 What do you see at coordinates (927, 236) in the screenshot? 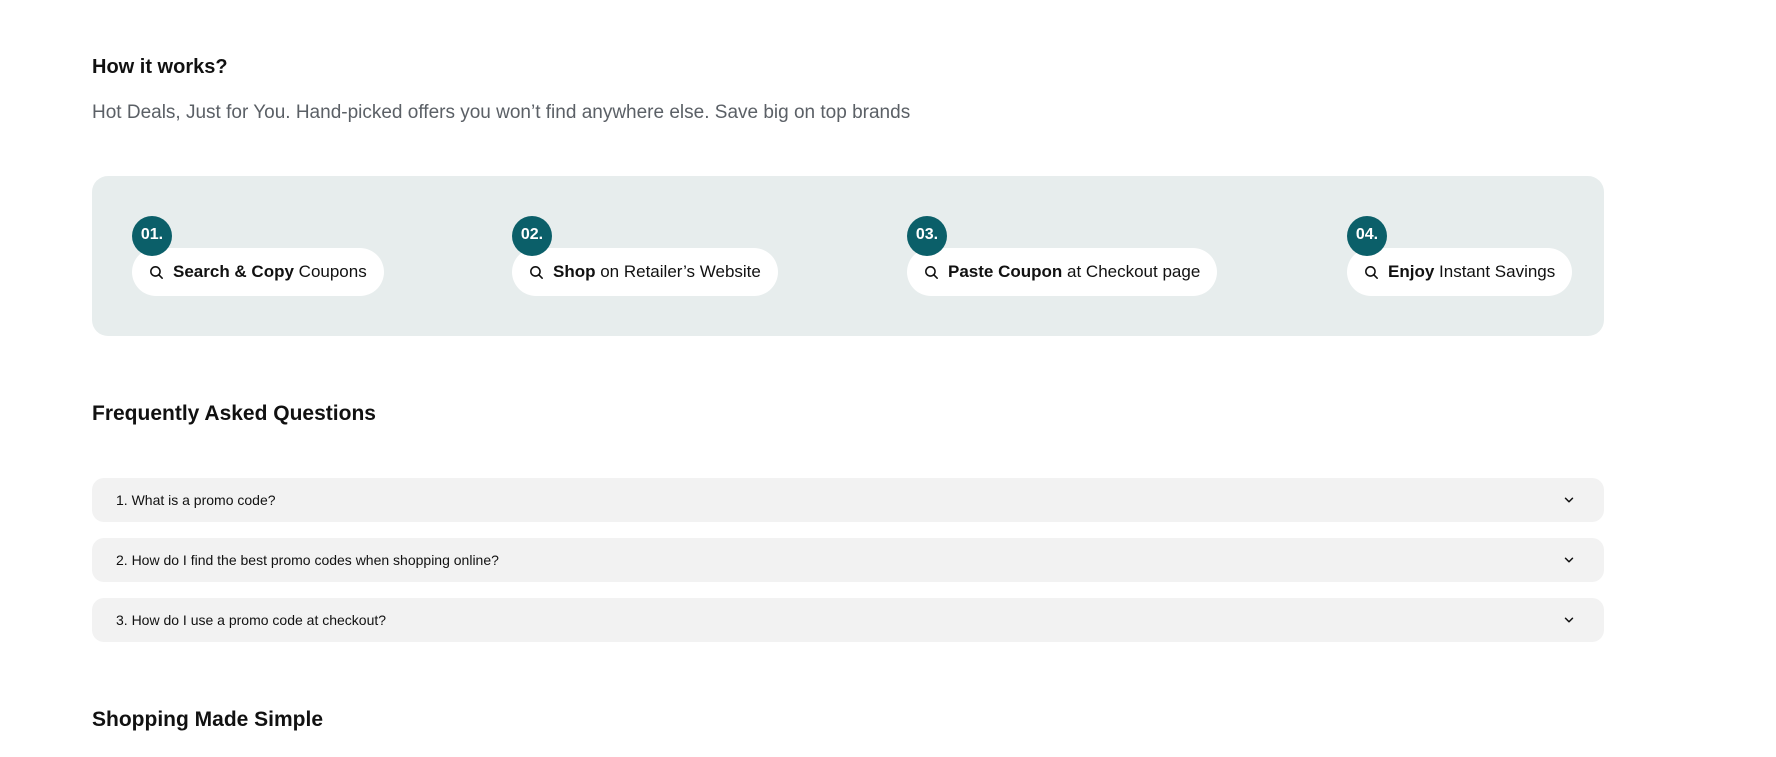
I see `step-3-number: 03.` at bounding box center [927, 236].